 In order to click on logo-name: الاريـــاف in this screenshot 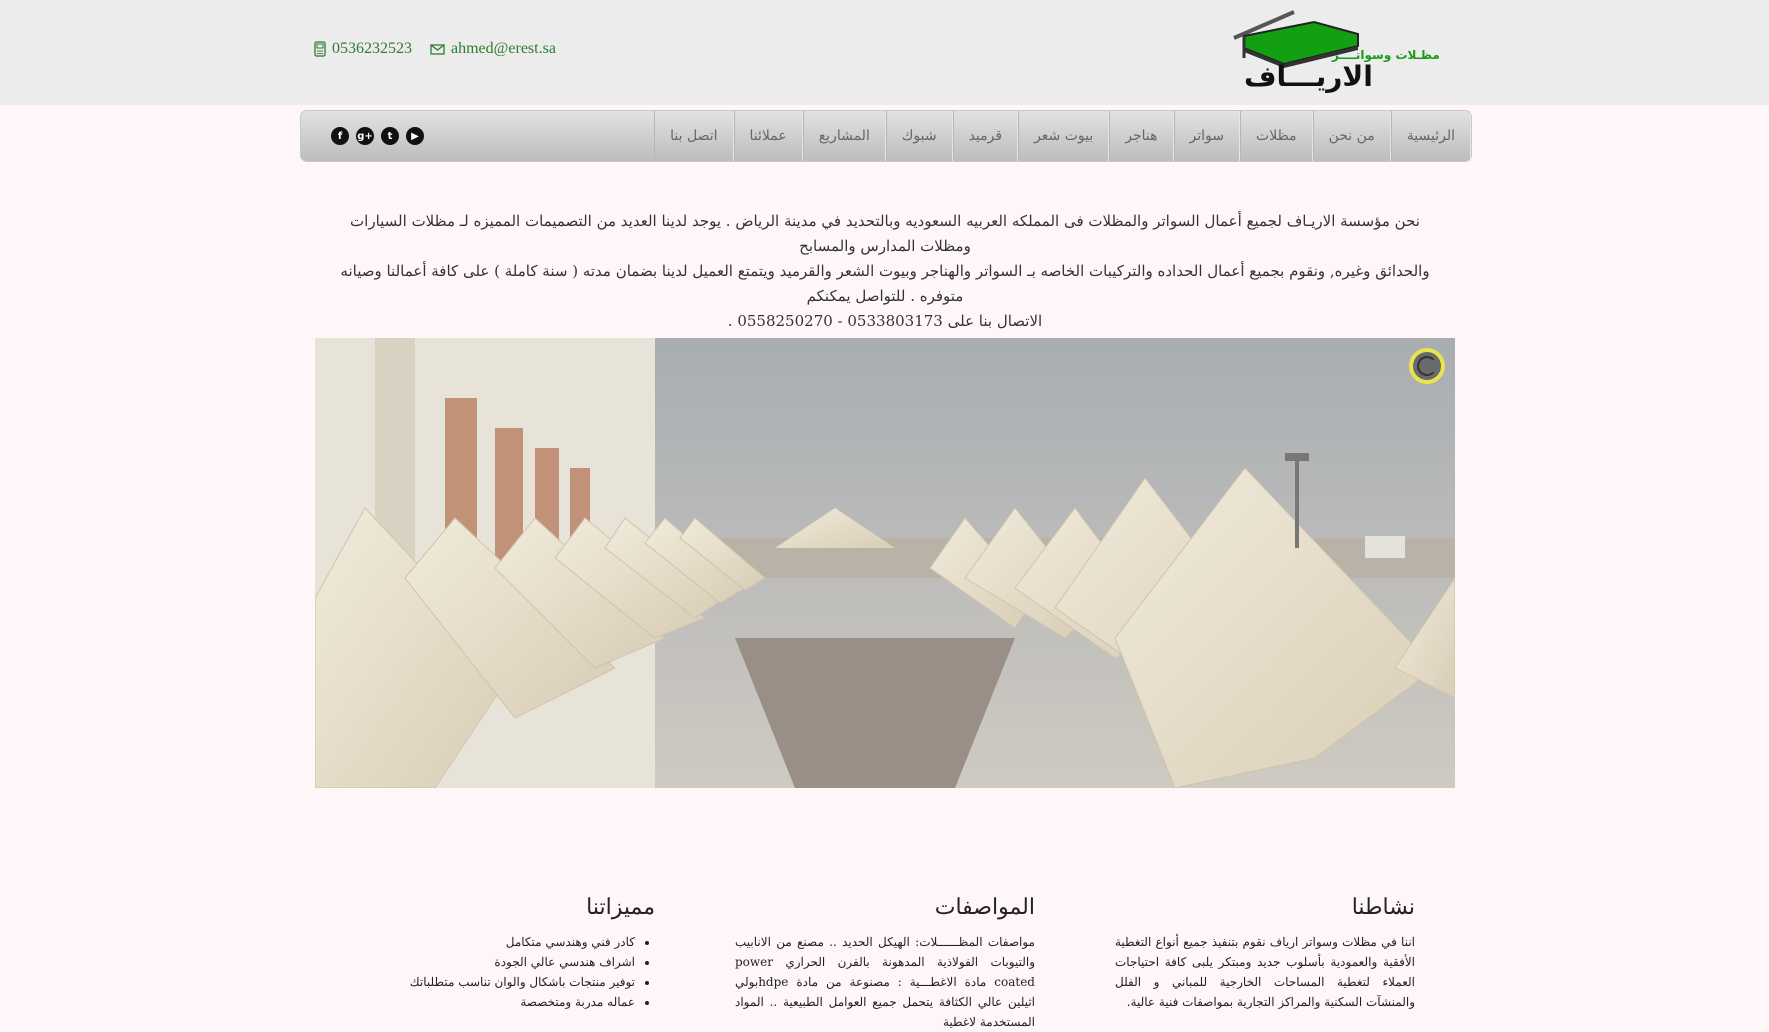, I will do `click(1308, 76)`.